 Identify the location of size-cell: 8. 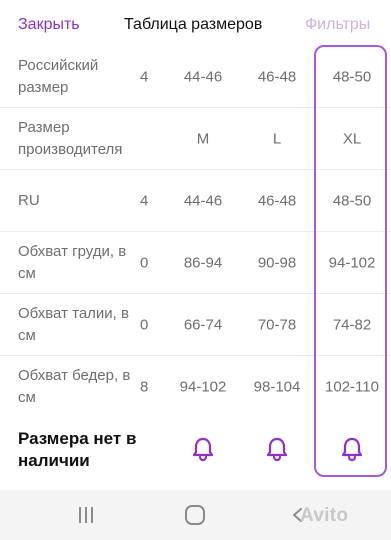
(144, 387).